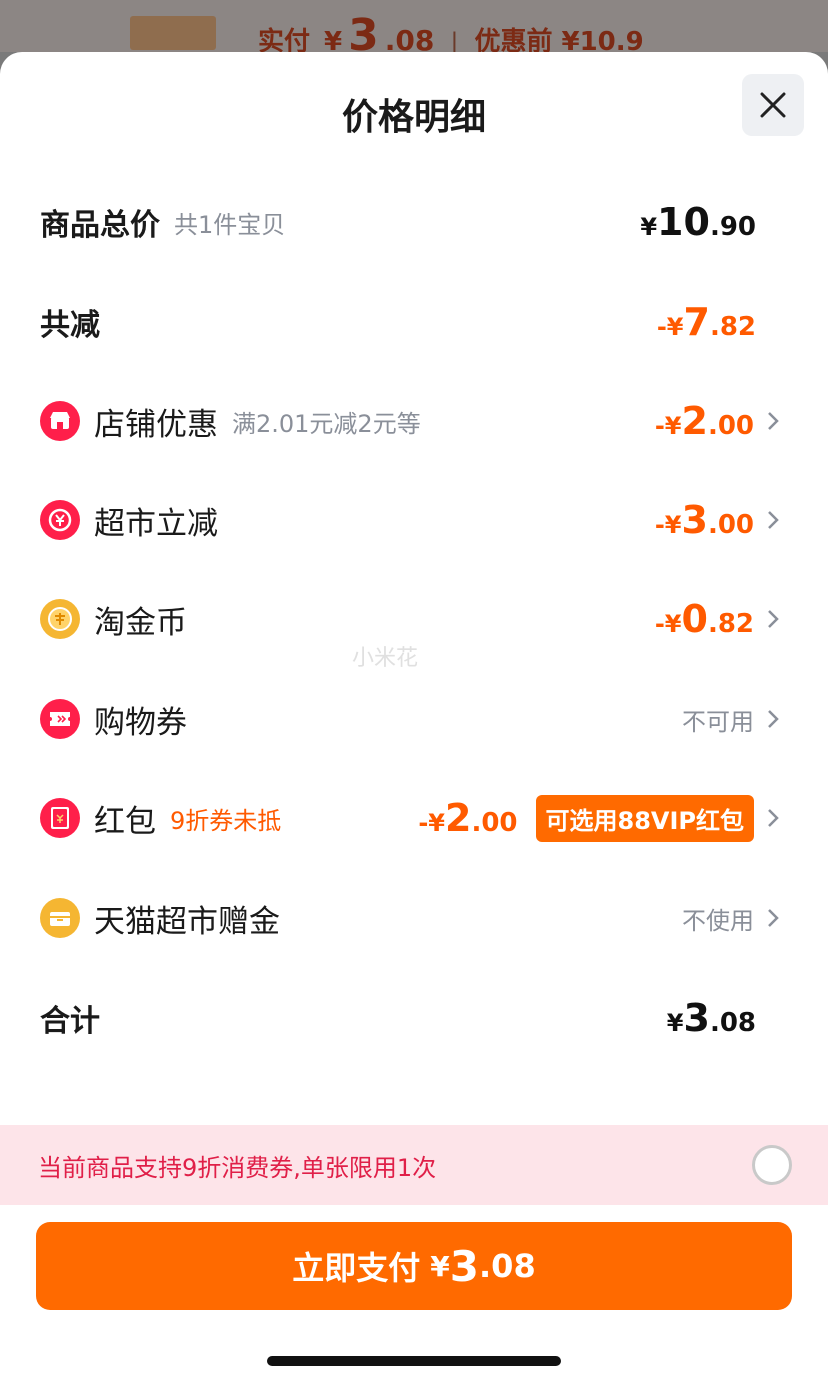 The image size is (828, 1383). I want to click on pay-now-button: 立即支付 ¥ 3 .08, so click(414, 1266).